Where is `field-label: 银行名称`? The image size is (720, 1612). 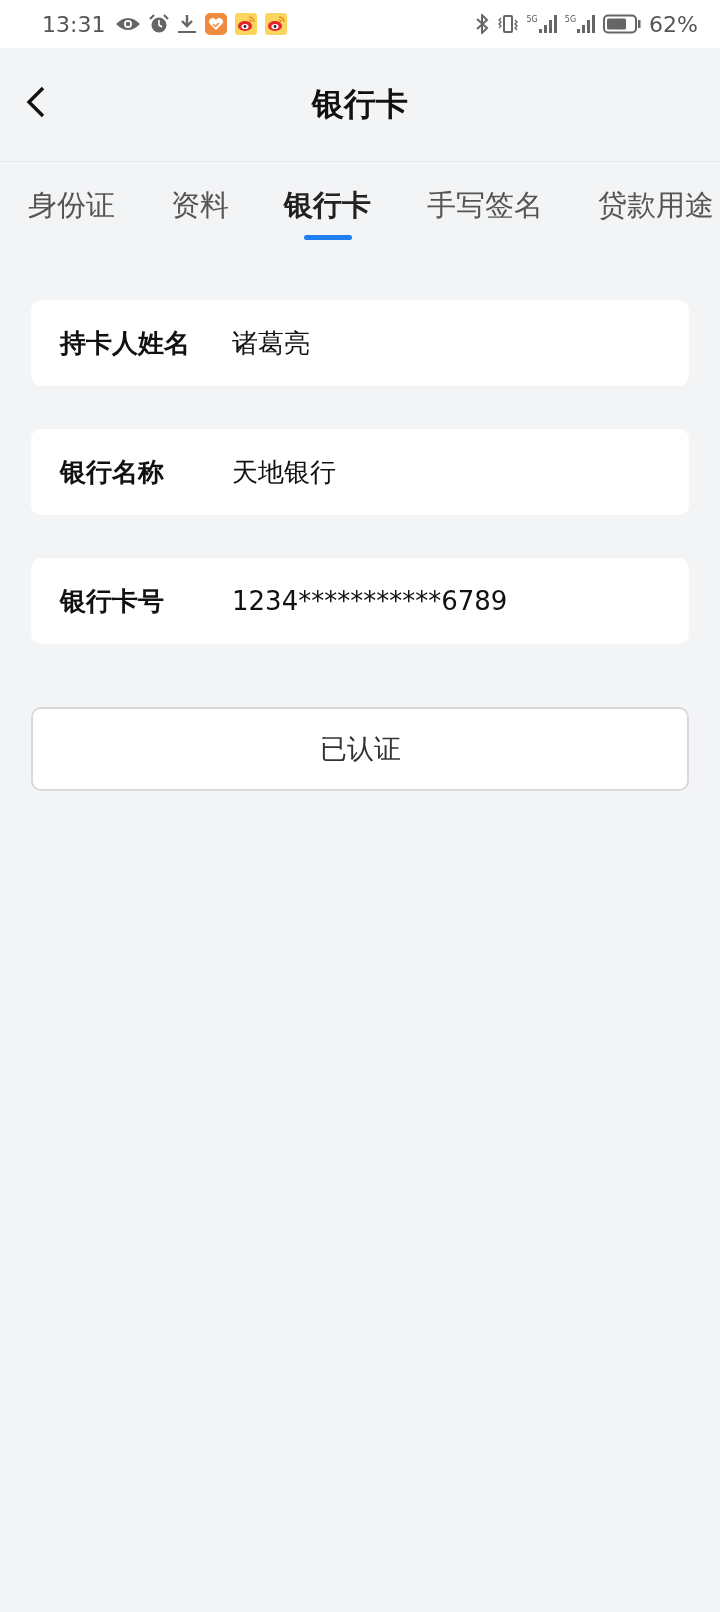 field-label: 银行名称 is located at coordinates (112, 472).